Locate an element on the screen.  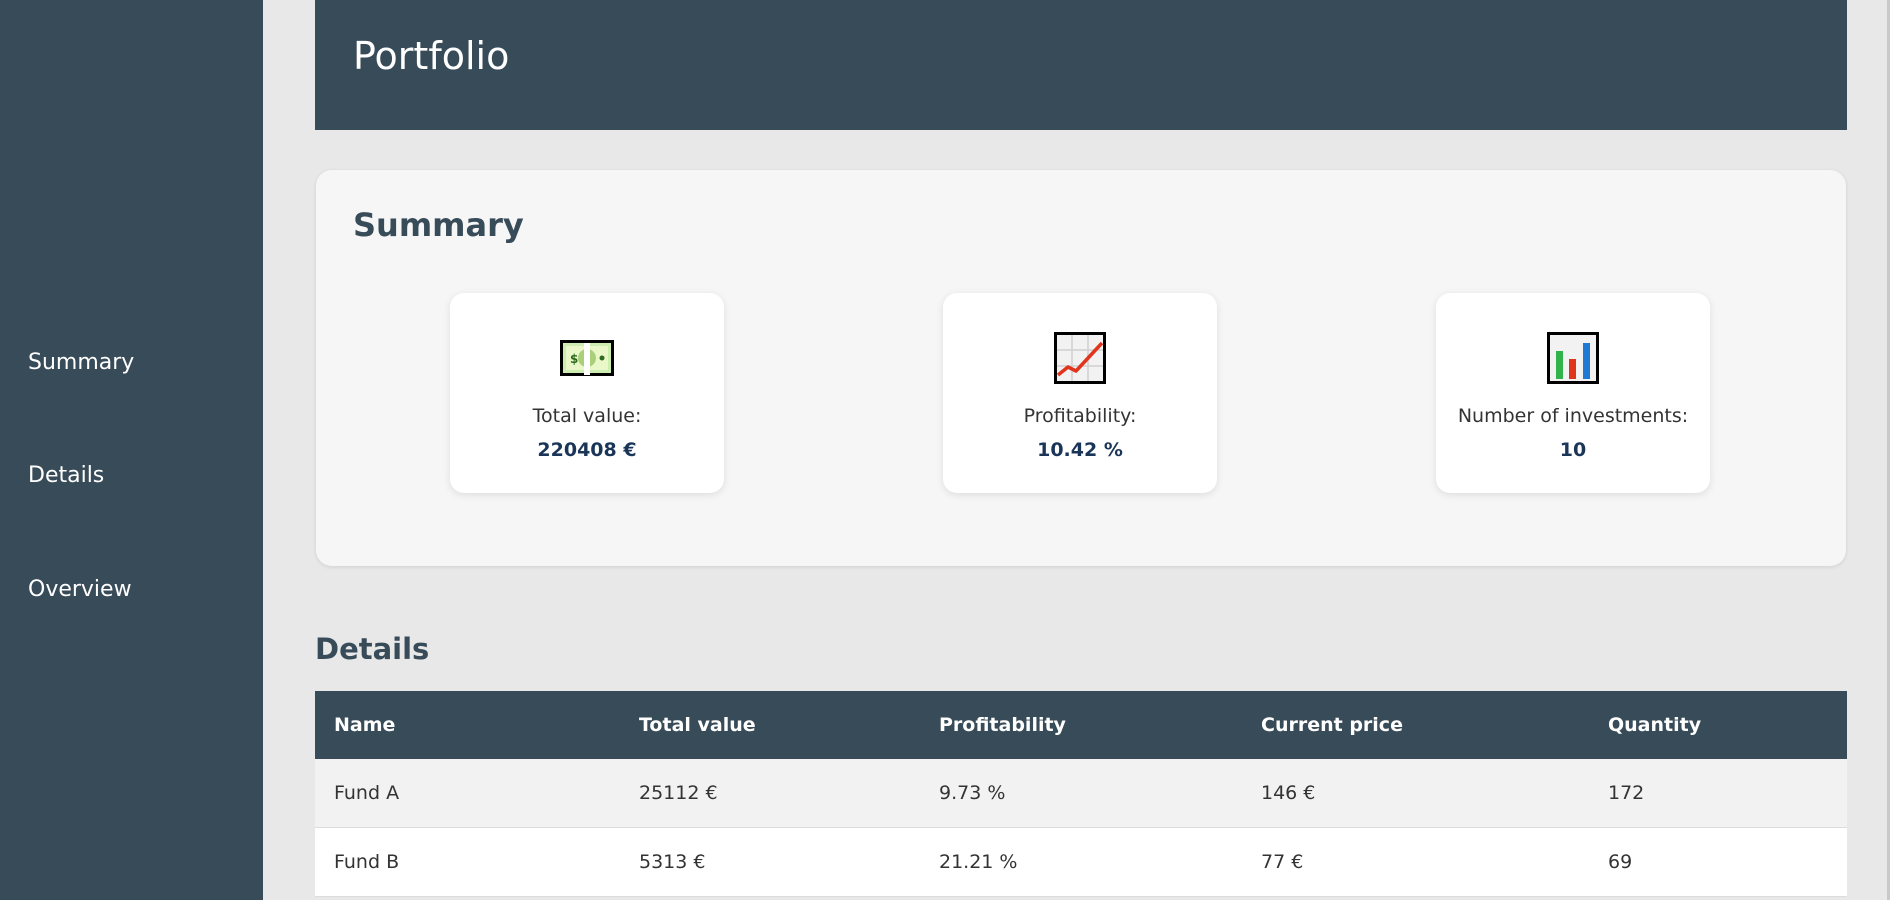
column-header-quantity: Quantity is located at coordinates (1718, 725).